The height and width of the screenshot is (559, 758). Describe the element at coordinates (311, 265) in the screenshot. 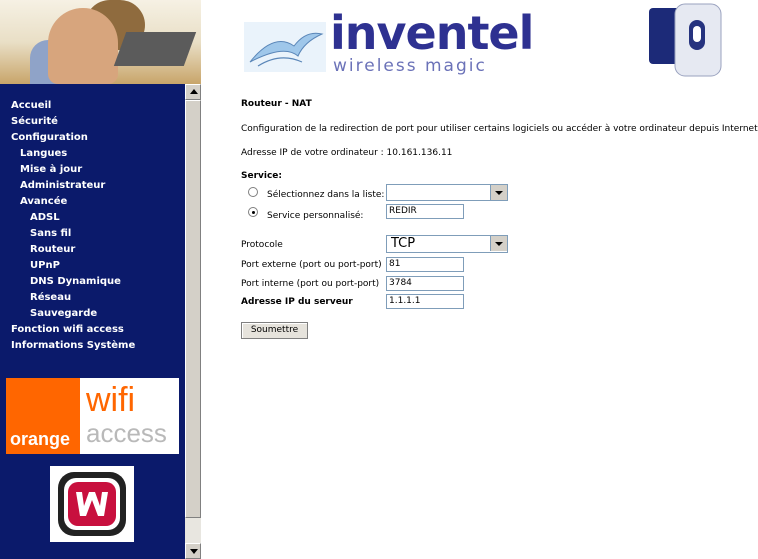

I see `external-port-label: Port externe (port ou port-port)` at that location.